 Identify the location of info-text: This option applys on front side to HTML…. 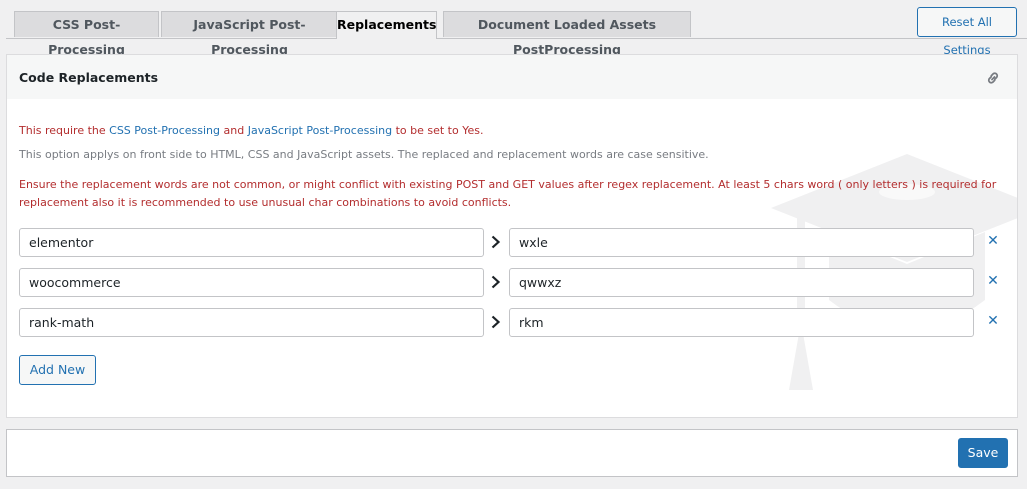
(364, 154).